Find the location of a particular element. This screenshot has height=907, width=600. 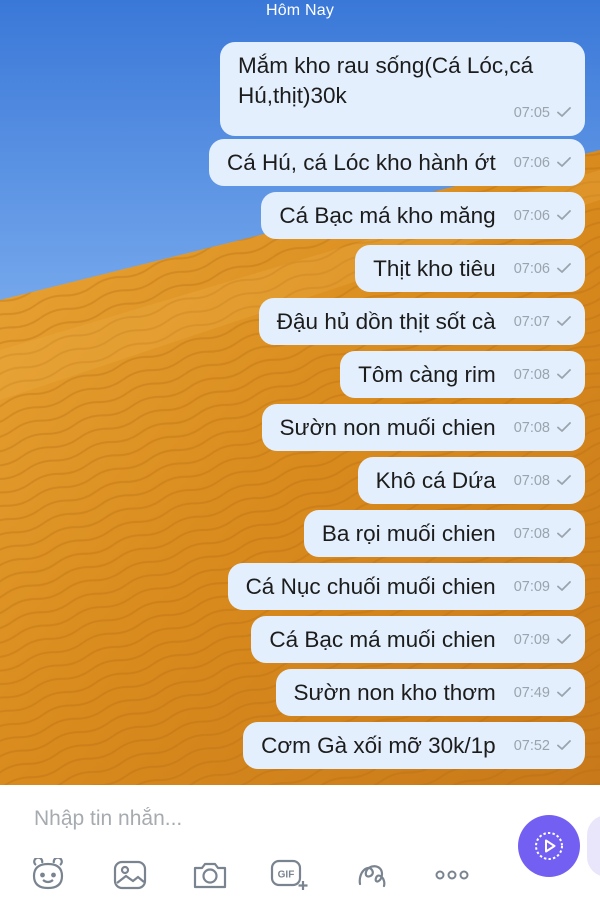

message-time: 07:07 is located at coordinates (531, 321).